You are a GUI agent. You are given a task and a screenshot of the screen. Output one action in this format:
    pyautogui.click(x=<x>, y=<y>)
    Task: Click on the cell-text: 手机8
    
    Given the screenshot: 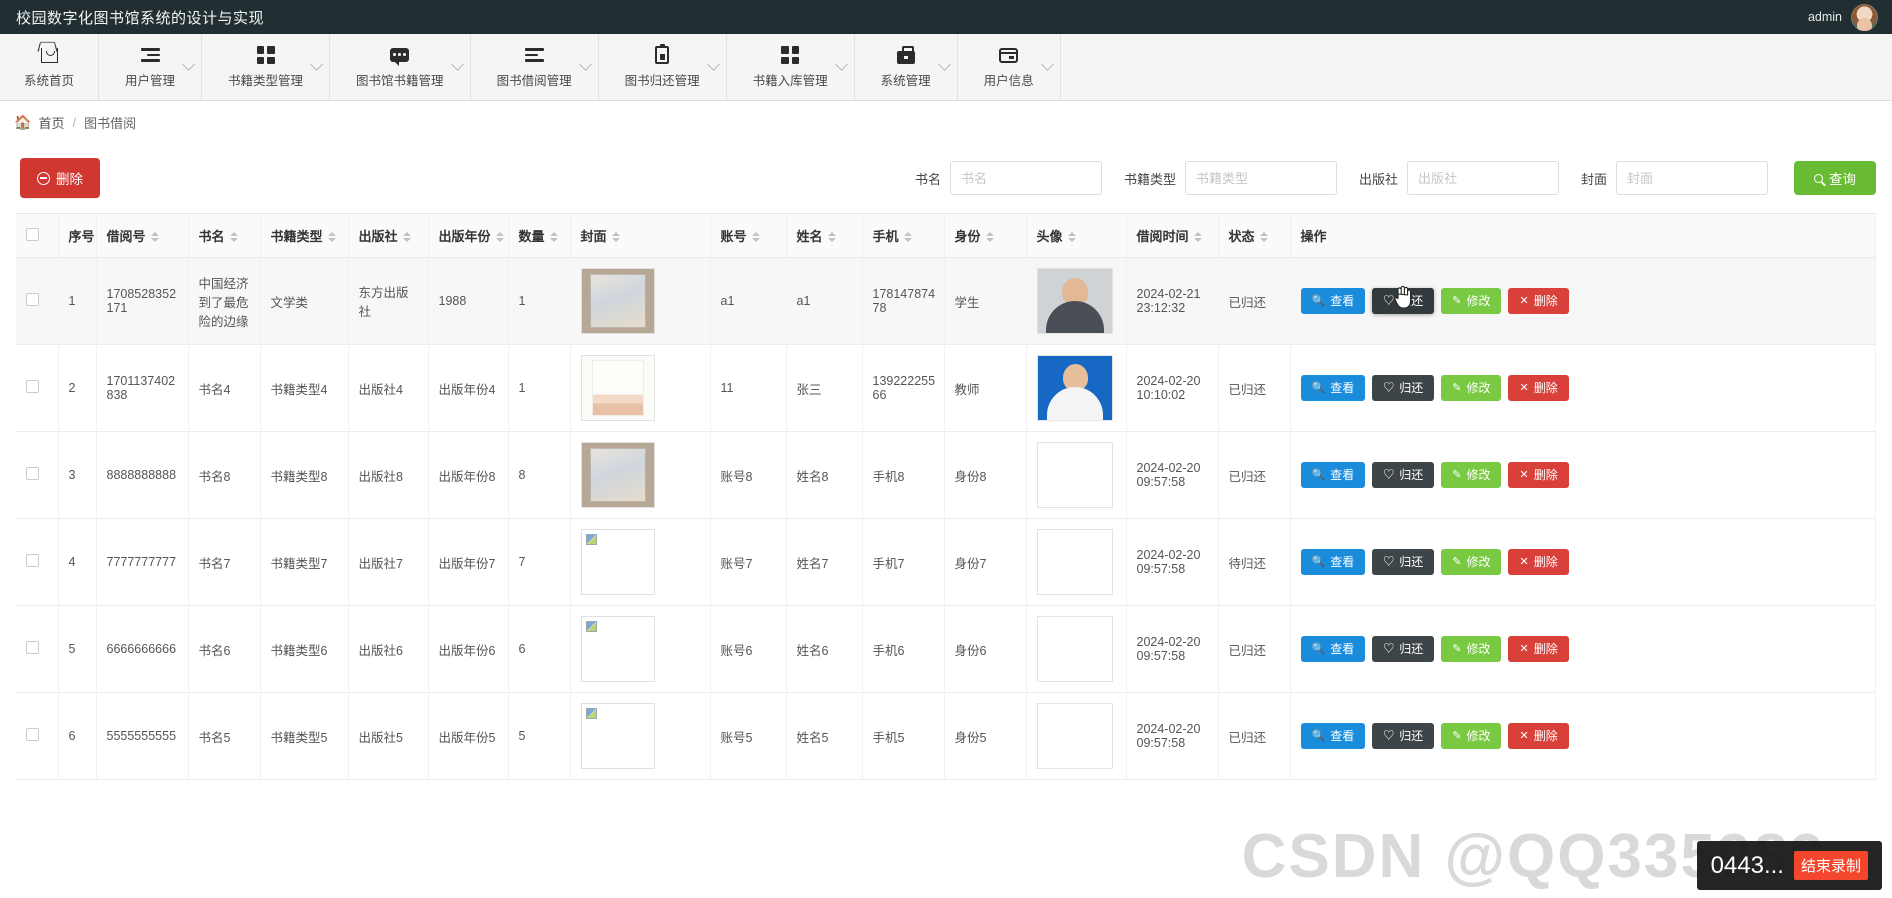 What is the action you would take?
    pyautogui.click(x=888, y=476)
    